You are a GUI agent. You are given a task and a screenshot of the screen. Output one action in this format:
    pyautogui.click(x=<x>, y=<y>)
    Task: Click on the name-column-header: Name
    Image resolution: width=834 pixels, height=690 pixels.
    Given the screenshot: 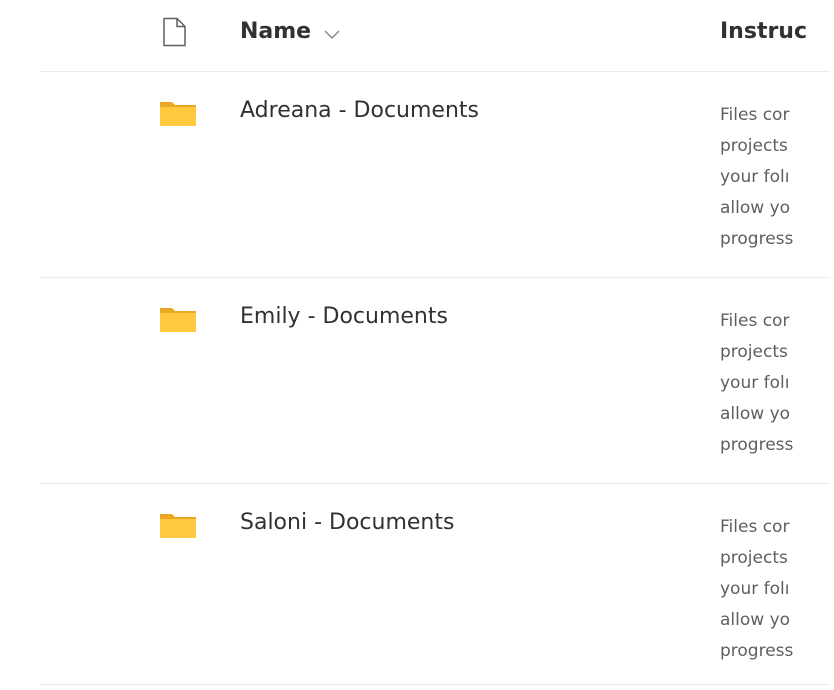 What is the action you would take?
    pyautogui.click(x=290, y=31)
    